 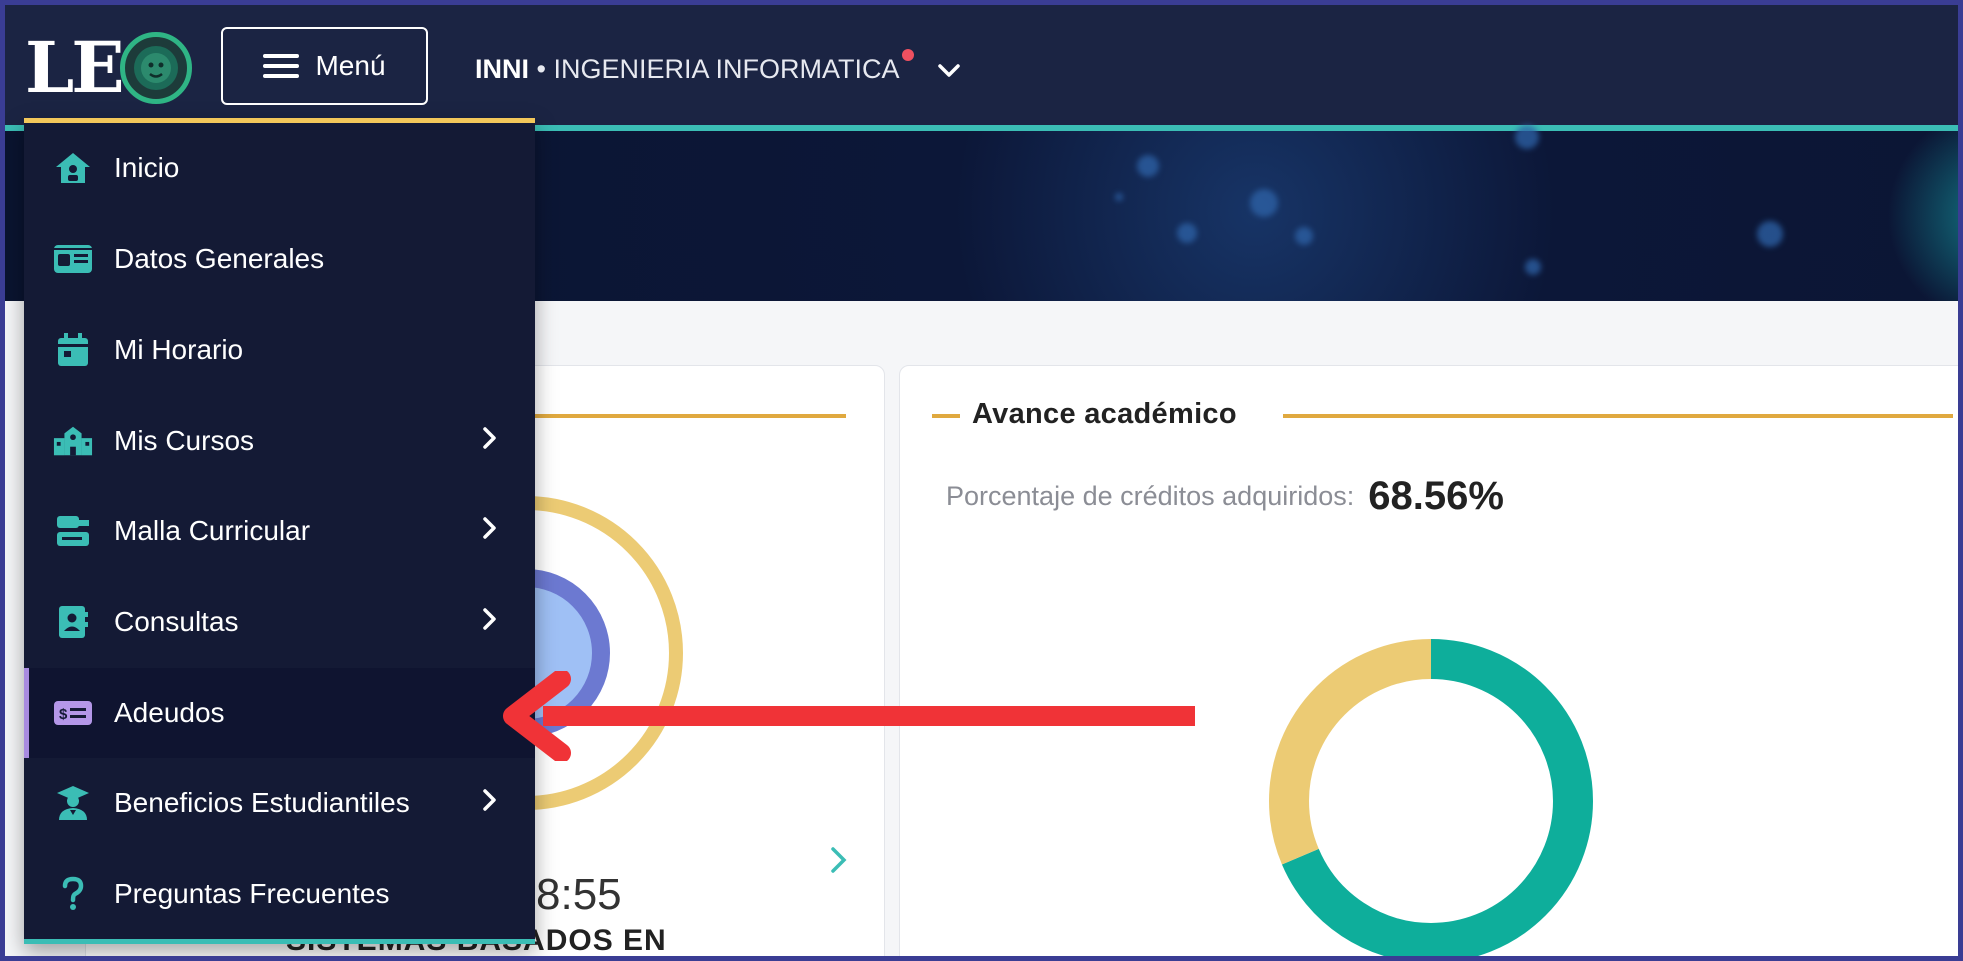 I want to click on chevron-down-icon, so click(x=948, y=69).